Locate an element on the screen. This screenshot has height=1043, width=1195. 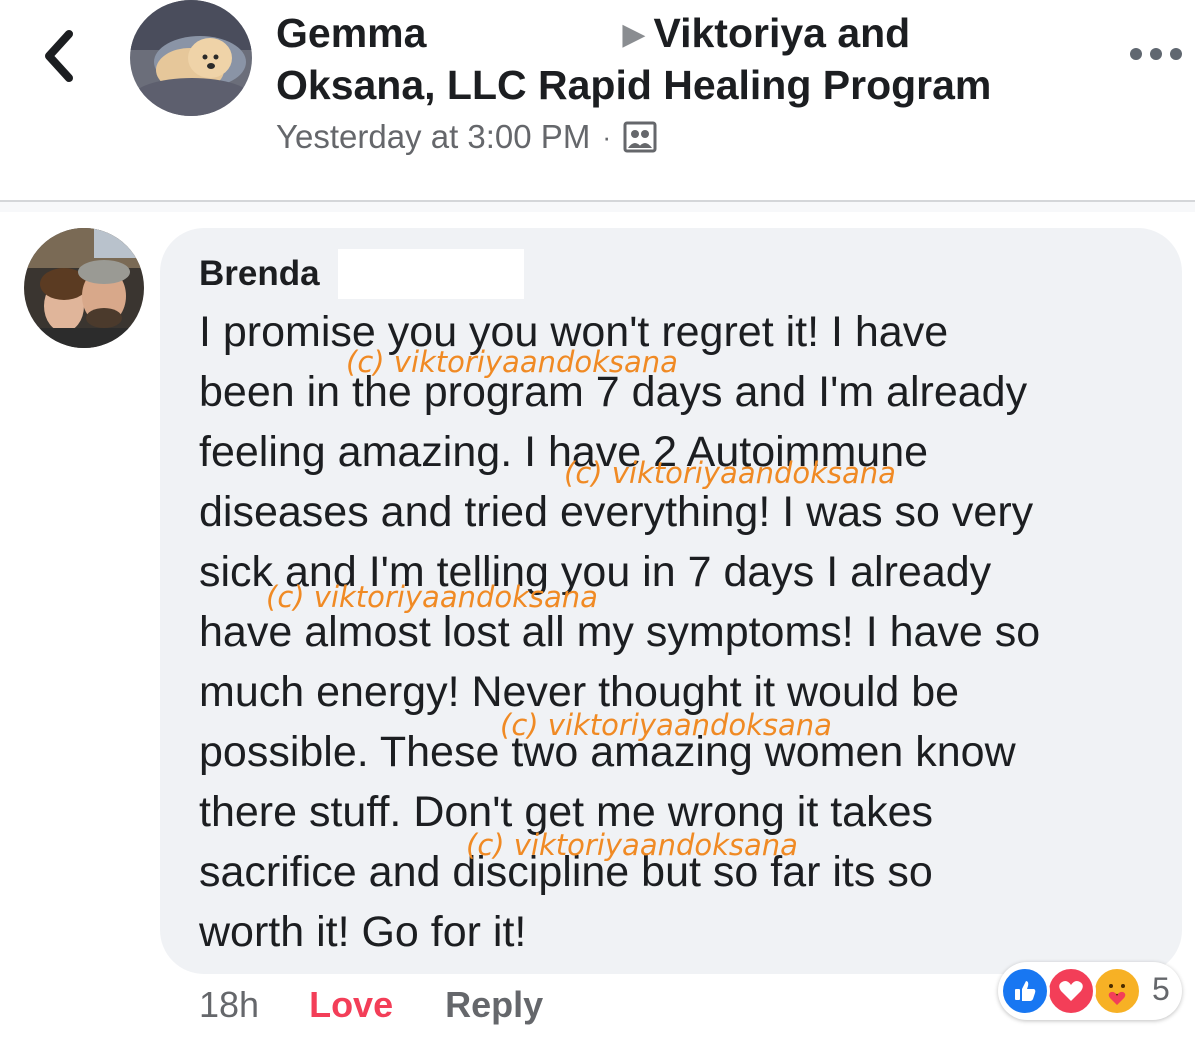
header-divider-shadow is located at coordinates (597, 207).